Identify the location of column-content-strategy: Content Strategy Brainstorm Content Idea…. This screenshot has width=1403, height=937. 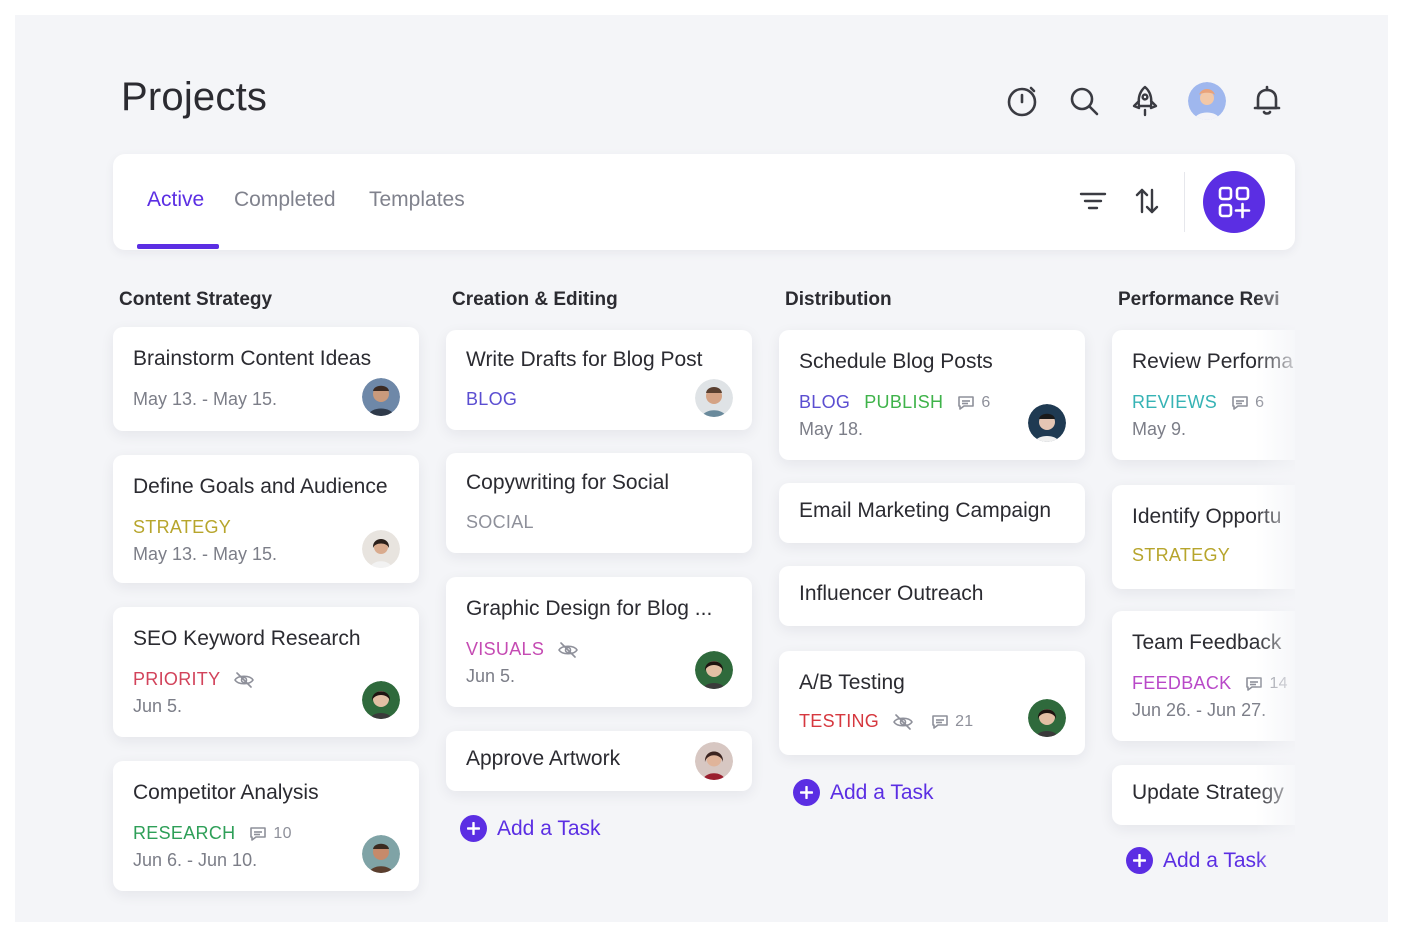
(266, 590).